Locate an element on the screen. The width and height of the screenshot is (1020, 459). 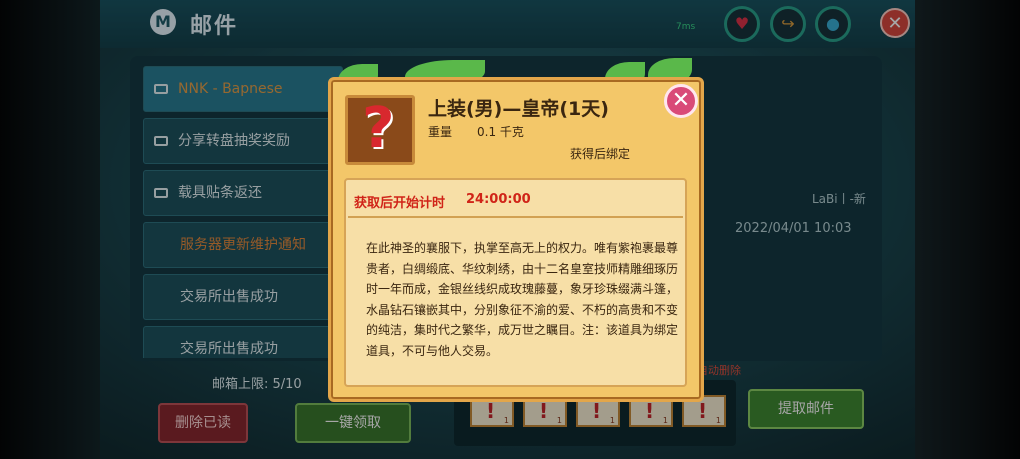
timer-value: 24:00:00 is located at coordinates (498, 199).